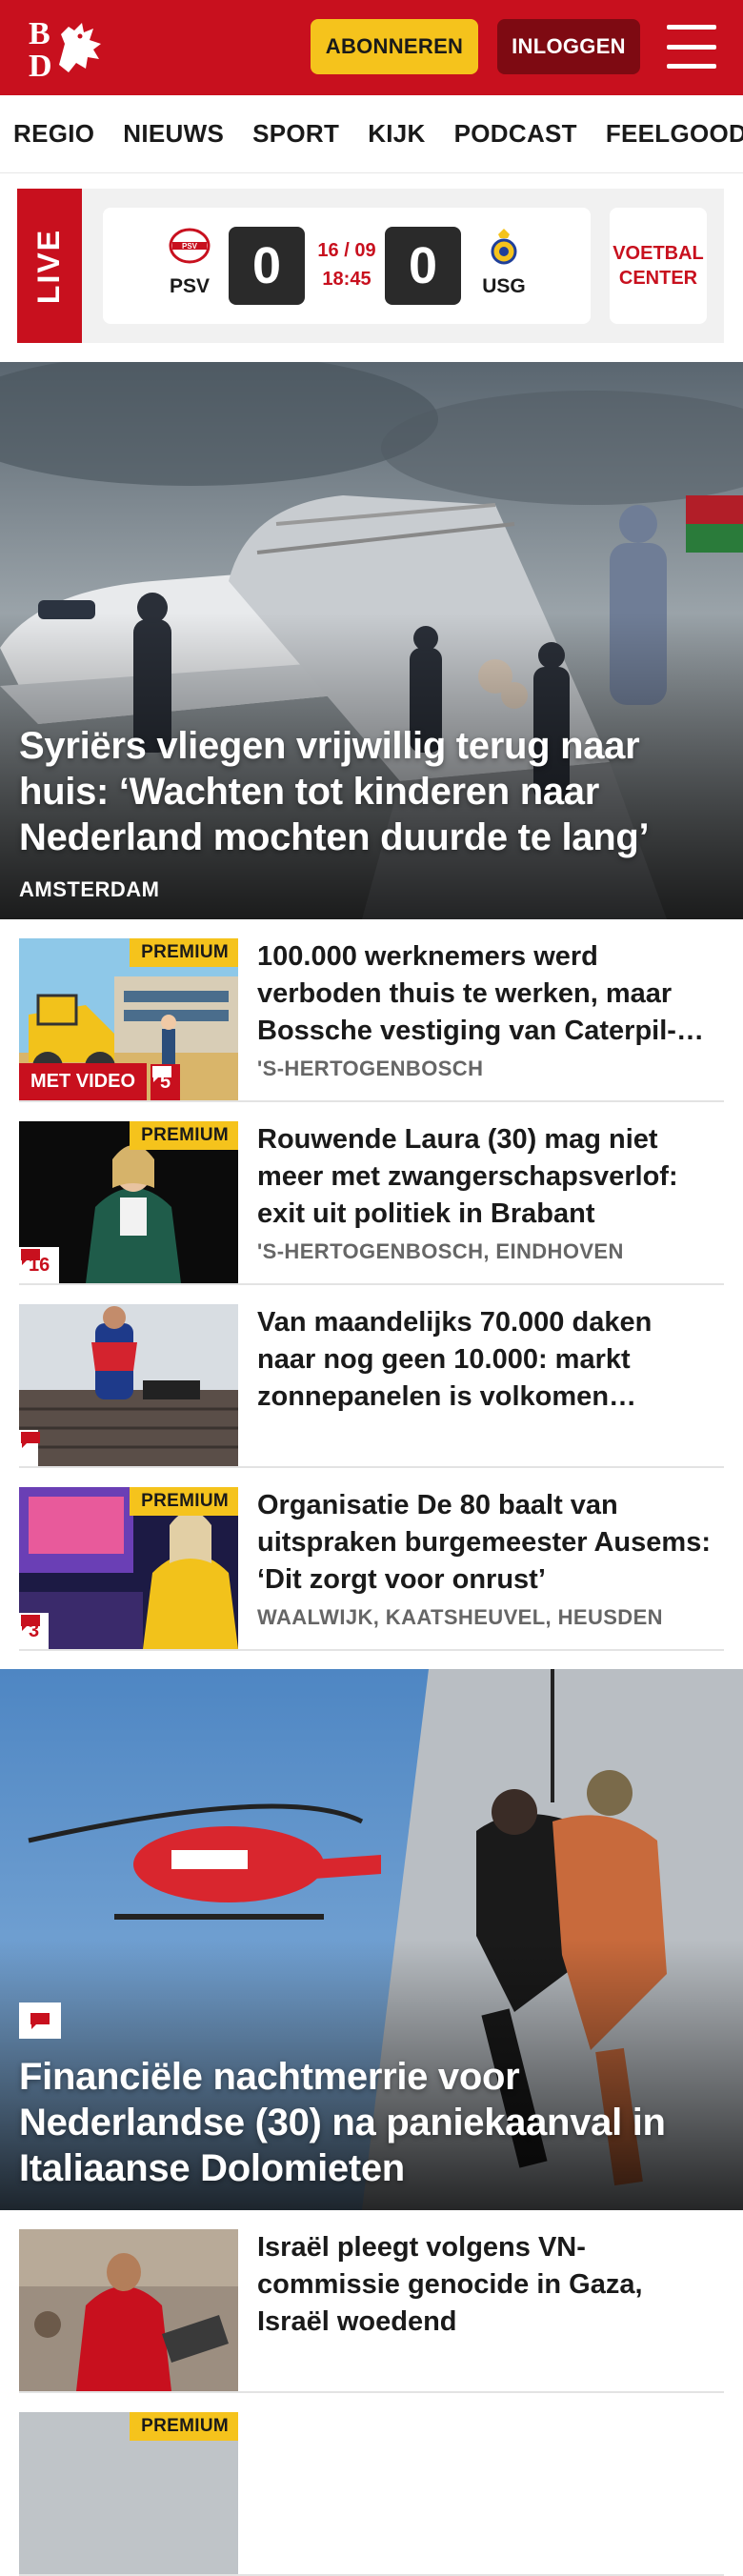 The image size is (743, 2576). What do you see at coordinates (568, 47) in the screenshot?
I see `login-button: INLOGGEN` at bounding box center [568, 47].